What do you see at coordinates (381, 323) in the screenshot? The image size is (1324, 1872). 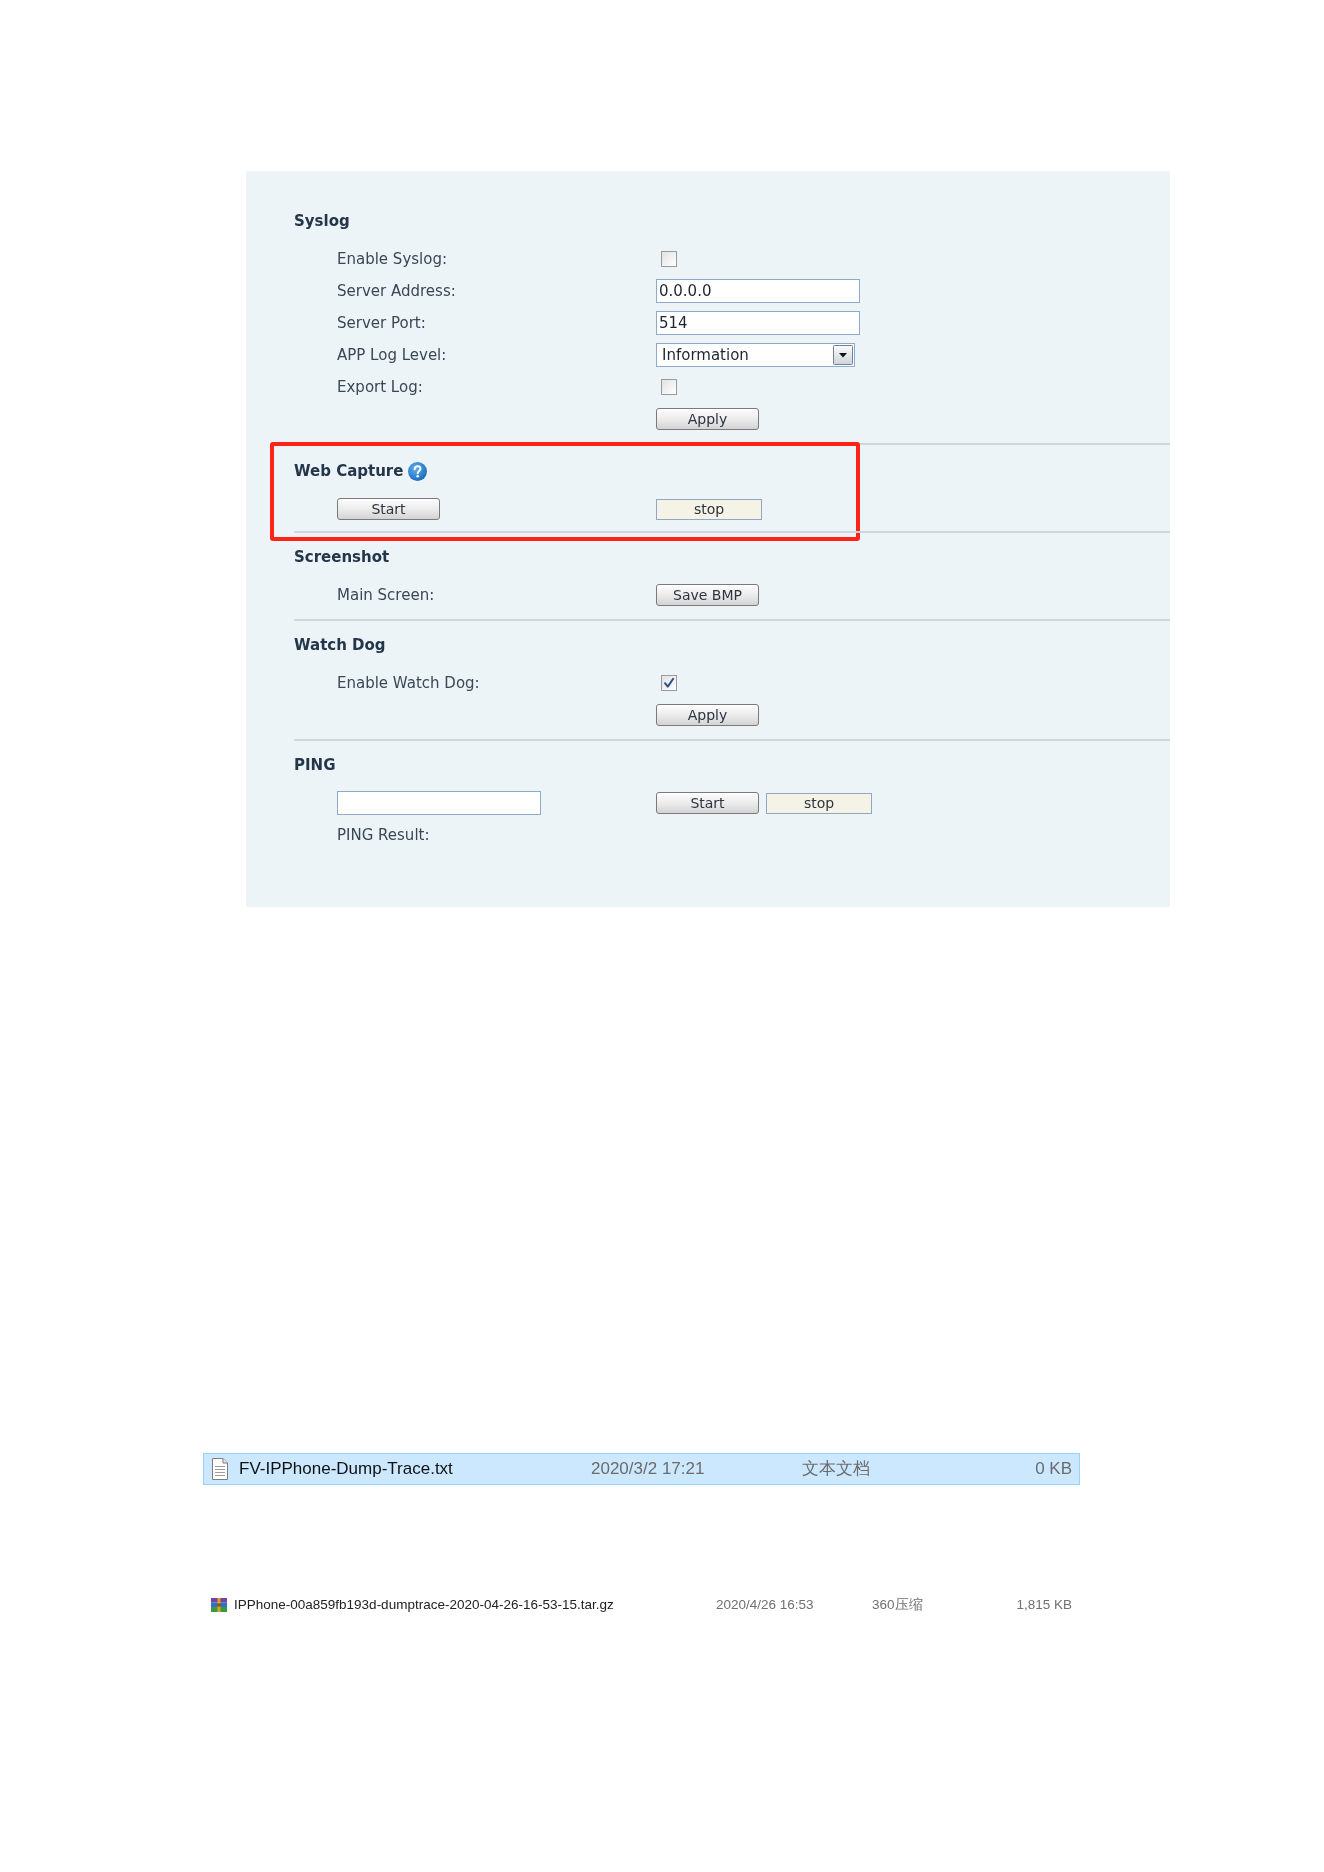 I see `field-label: Server Port:` at bounding box center [381, 323].